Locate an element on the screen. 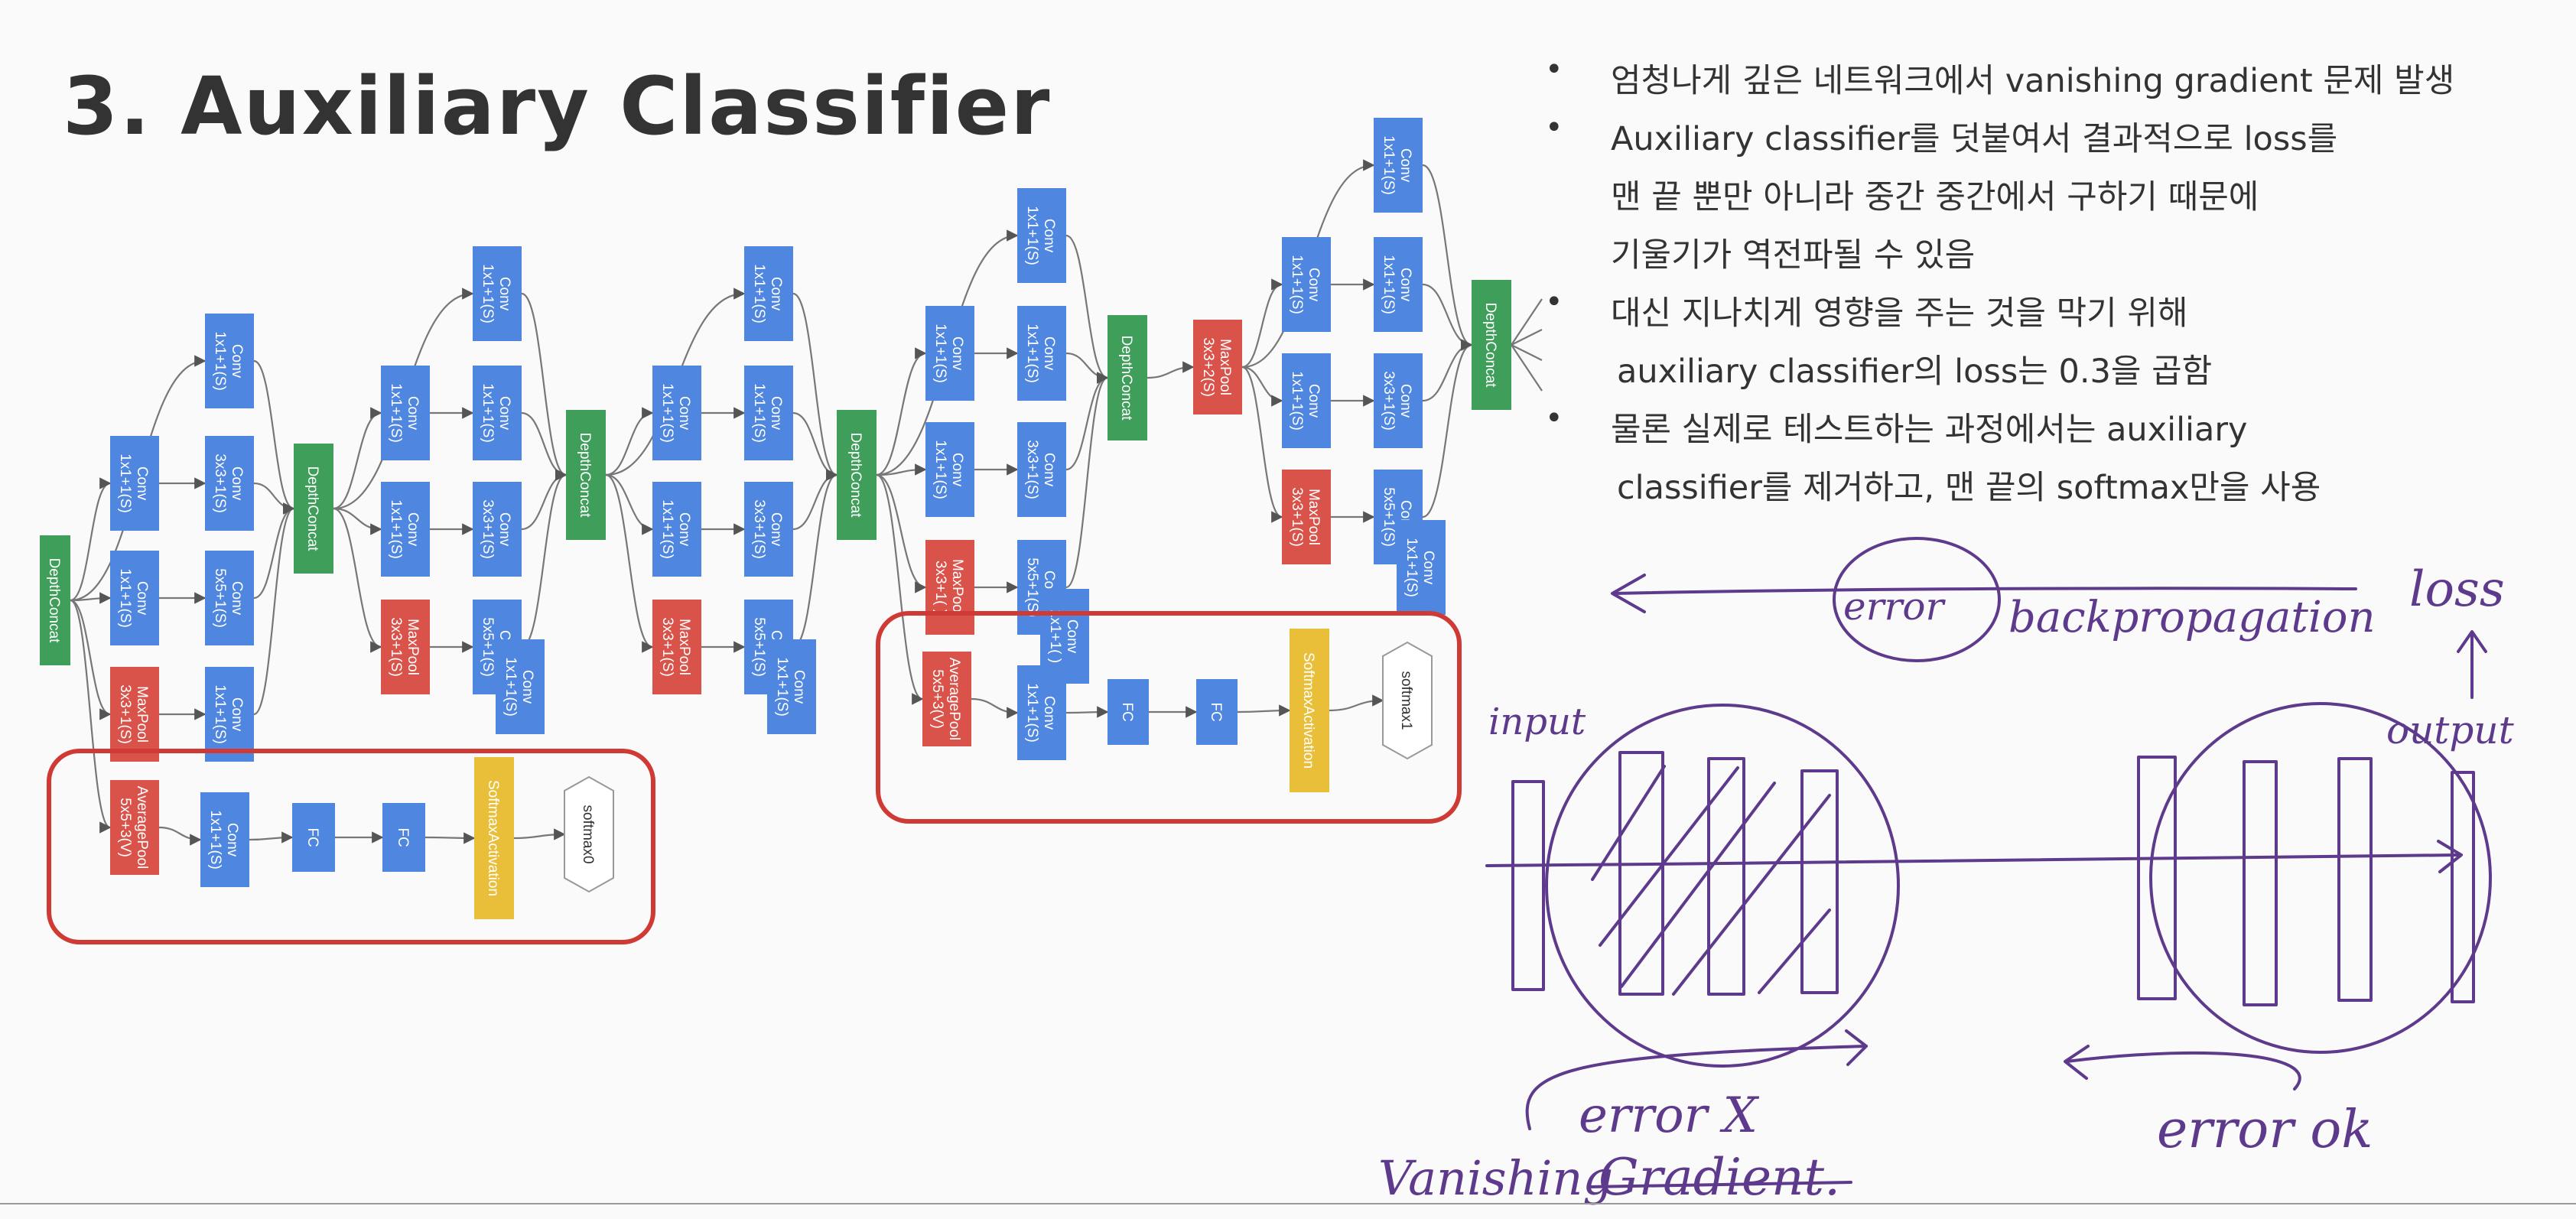 This screenshot has height=1219, width=2576. hw-vanishing: Vanishing is located at coordinates (1495, 1178).